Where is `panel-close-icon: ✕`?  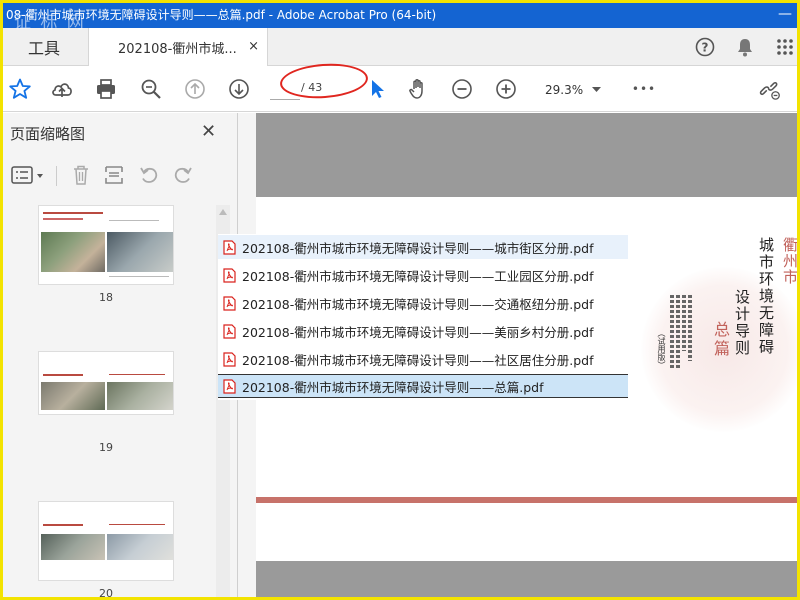 panel-close-icon: ✕ is located at coordinates (208, 131).